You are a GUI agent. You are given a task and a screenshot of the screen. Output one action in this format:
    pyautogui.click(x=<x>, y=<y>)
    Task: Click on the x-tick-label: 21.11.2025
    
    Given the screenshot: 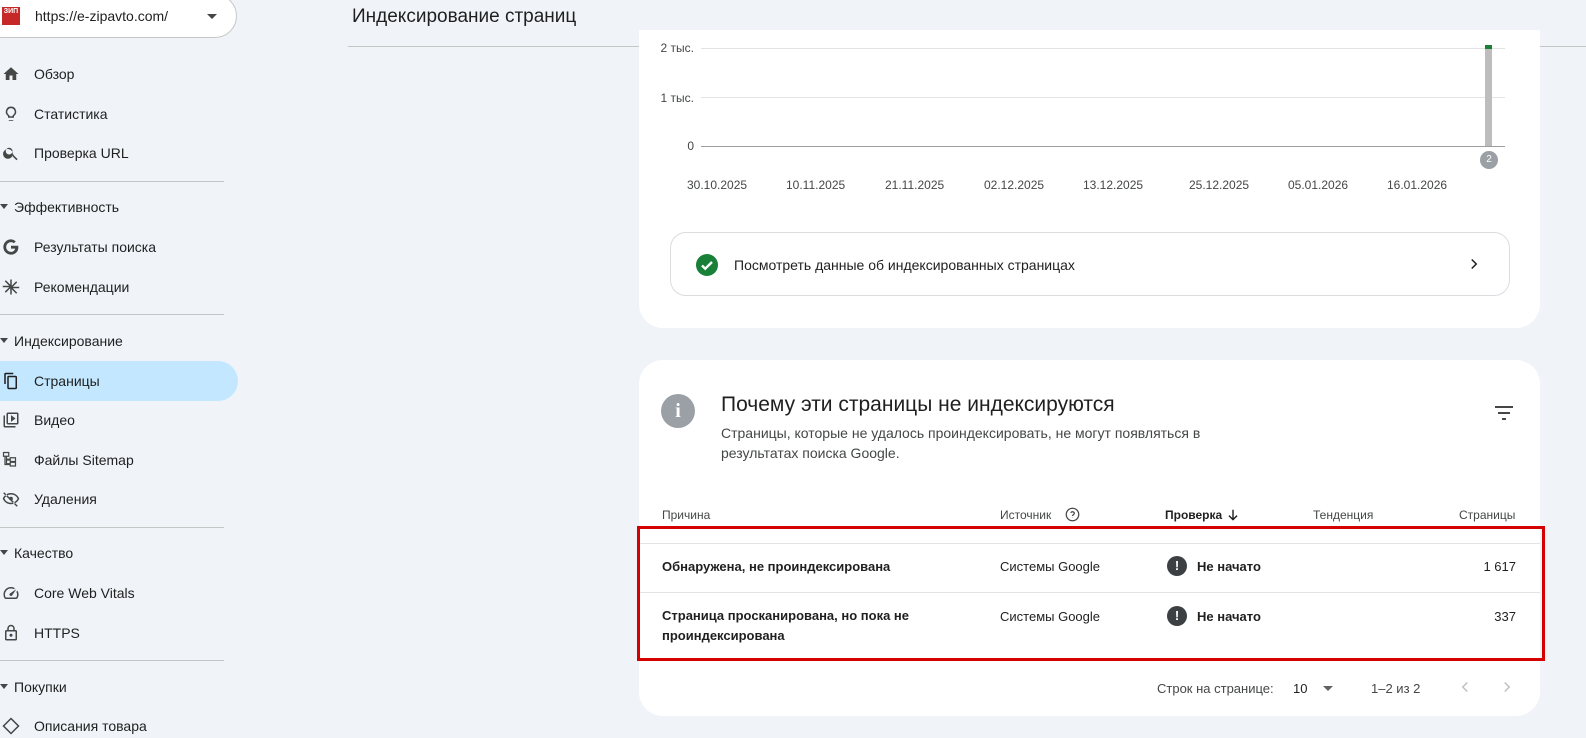 What is the action you would take?
    pyautogui.click(x=915, y=185)
    